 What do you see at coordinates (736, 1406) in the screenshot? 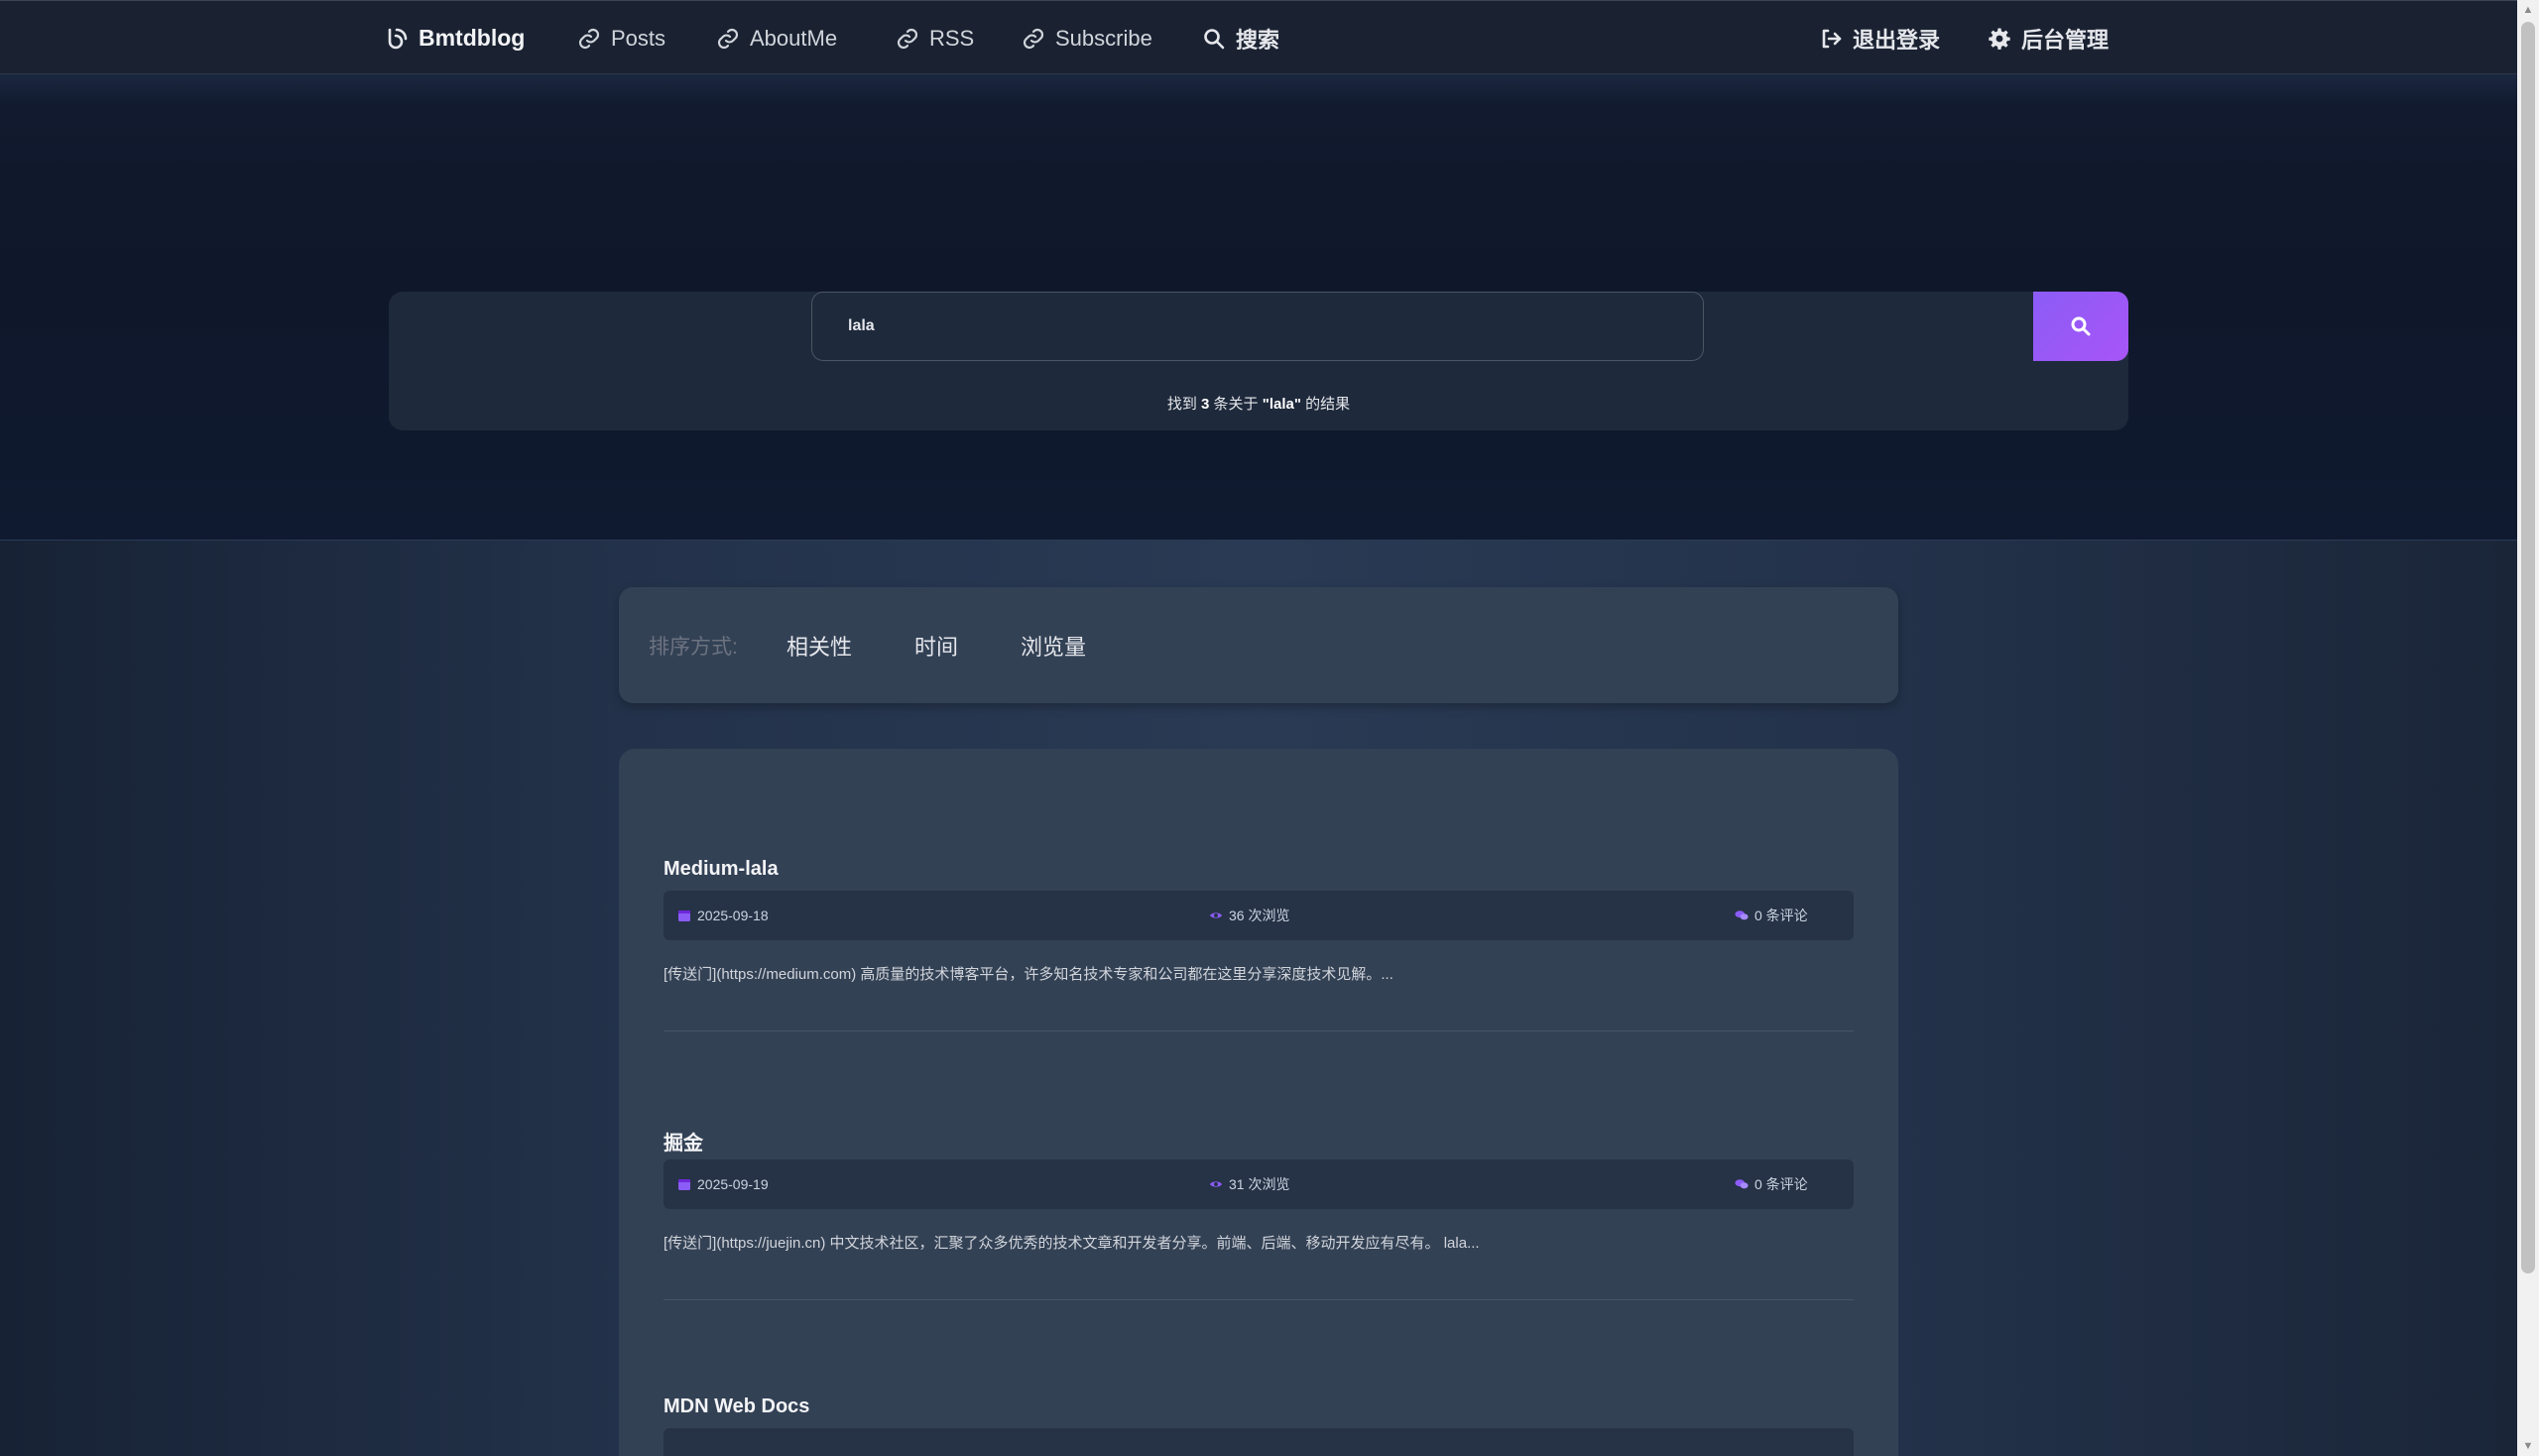
I see `post-title: MDN Web Docs` at bounding box center [736, 1406].